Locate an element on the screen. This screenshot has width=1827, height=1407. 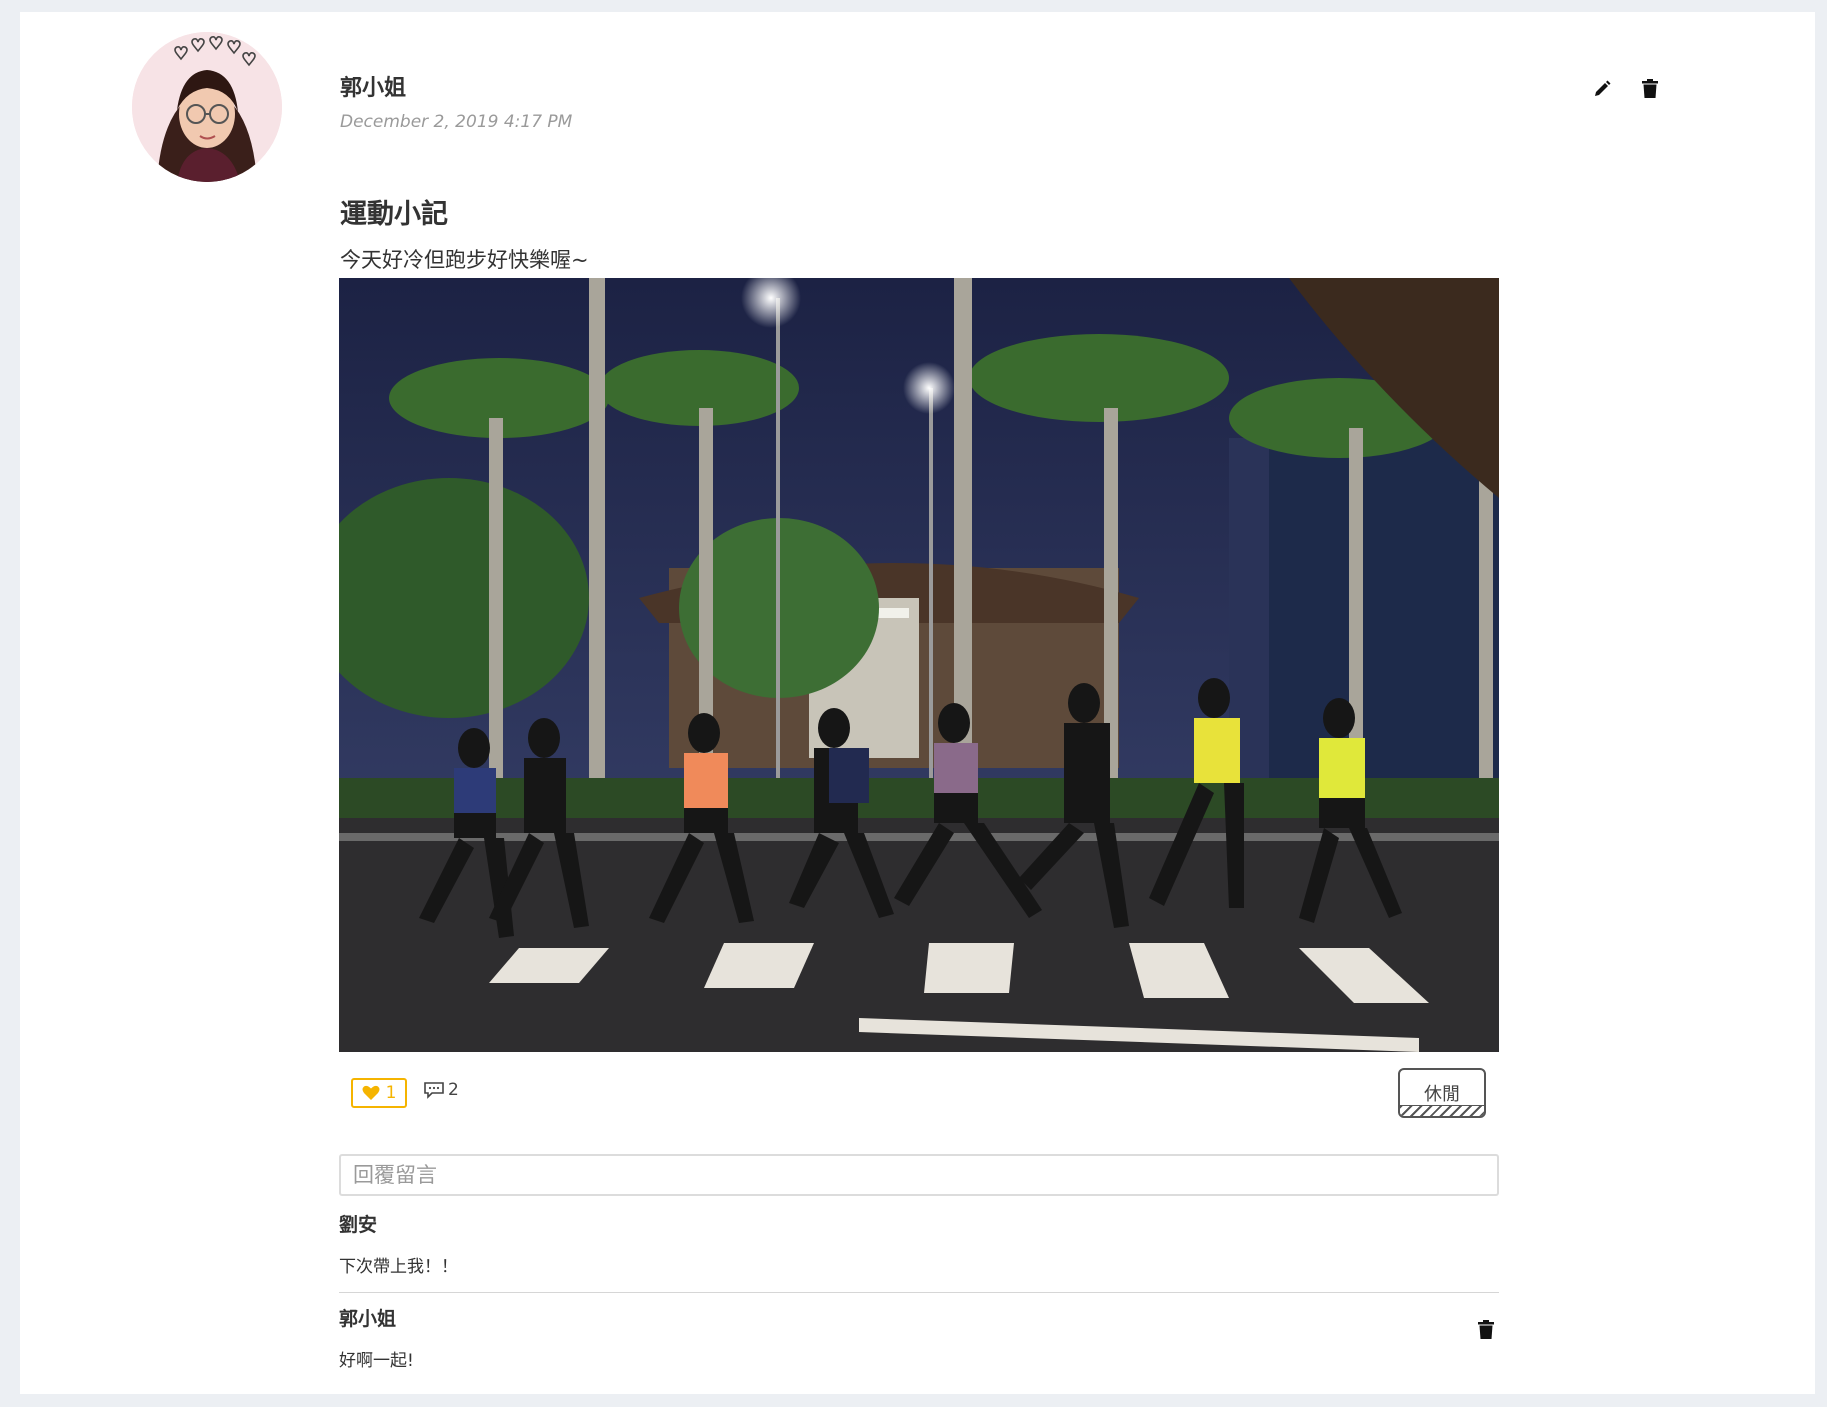
author-avatar is located at coordinates (207, 107).